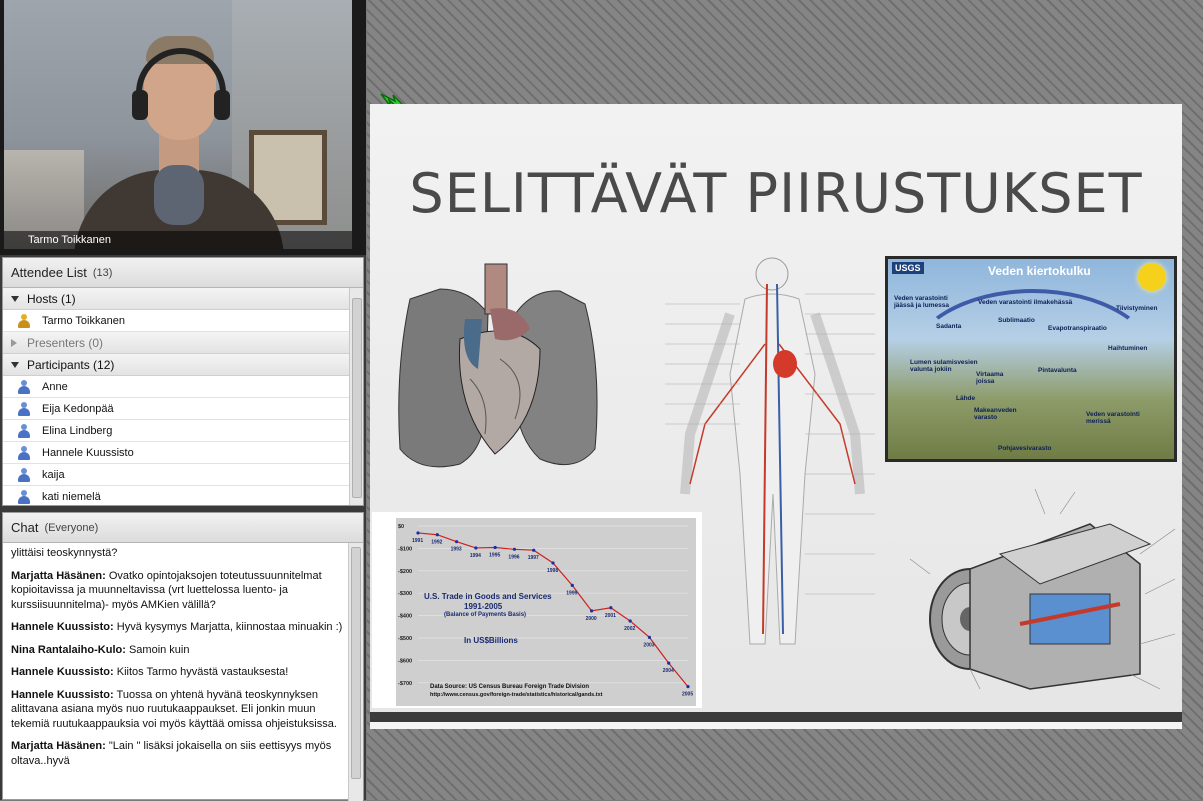  What do you see at coordinates (552, 571) in the screenshot?
I see `x-tick-label: 1998` at bounding box center [552, 571].